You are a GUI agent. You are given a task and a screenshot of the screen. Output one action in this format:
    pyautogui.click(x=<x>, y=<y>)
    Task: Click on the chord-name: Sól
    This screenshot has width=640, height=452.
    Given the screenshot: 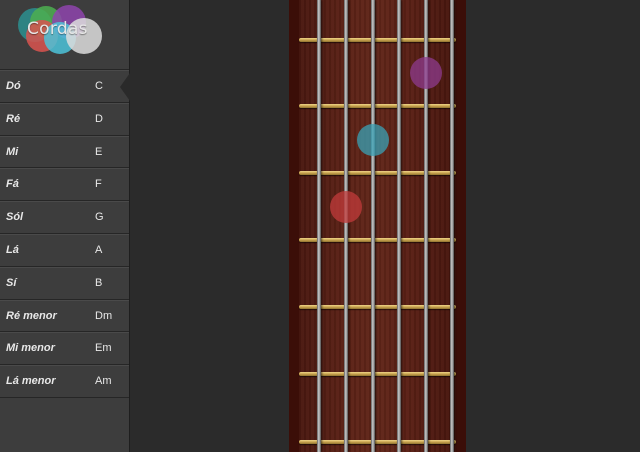 What is the action you would take?
    pyautogui.click(x=15, y=217)
    